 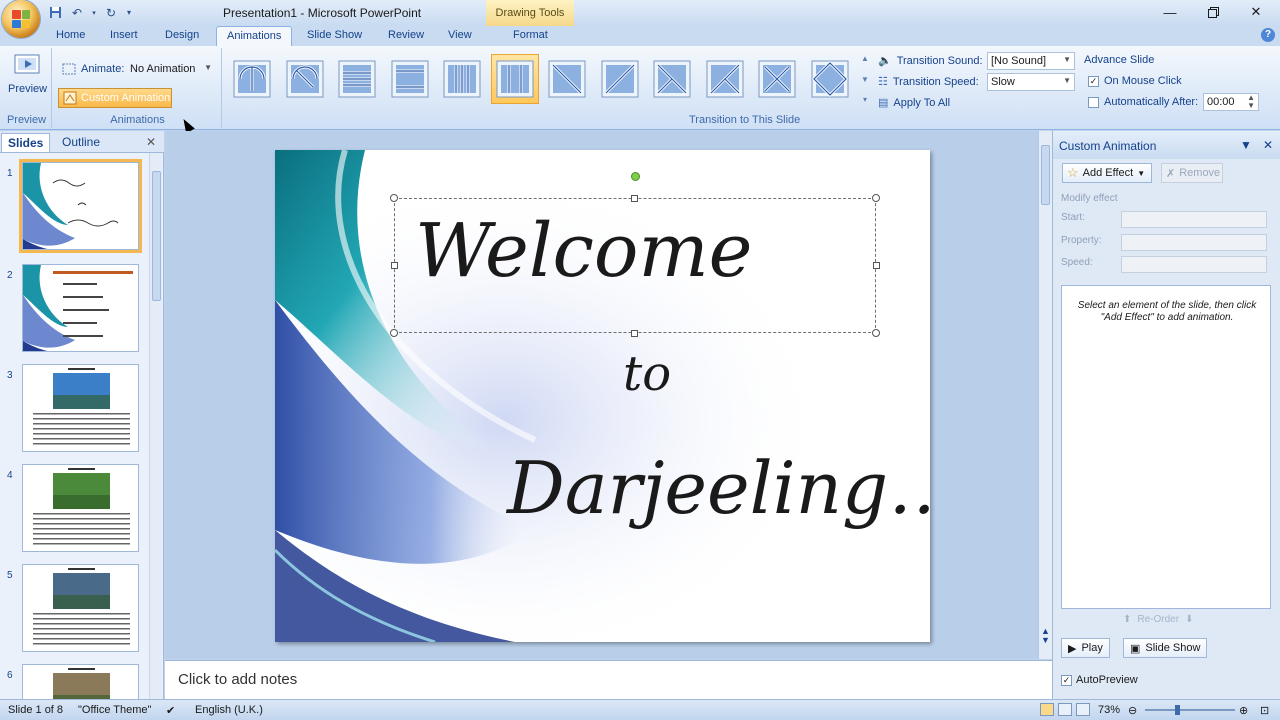 What do you see at coordinates (1243, 710) in the screenshot?
I see `zoom-in-icon: ⊕` at bounding box center [1243, 710].